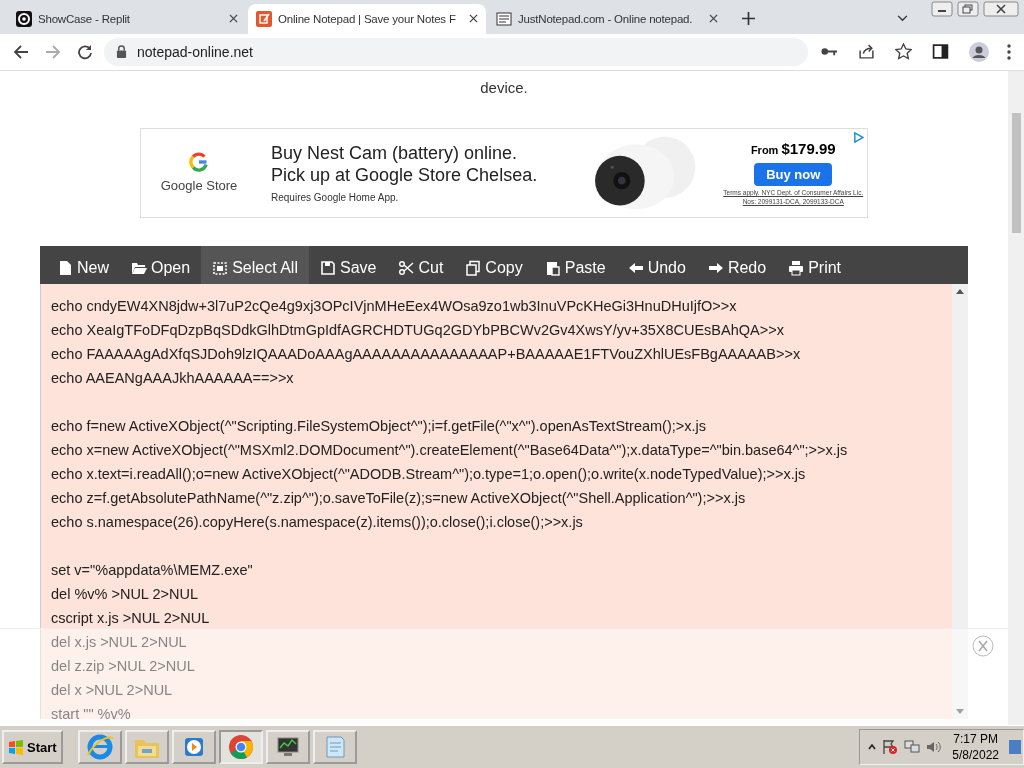  What do you see at coordinates (575, 264) in the screenshot?
I see `toolbar-button: Paste` at bounding box center [575, 264].